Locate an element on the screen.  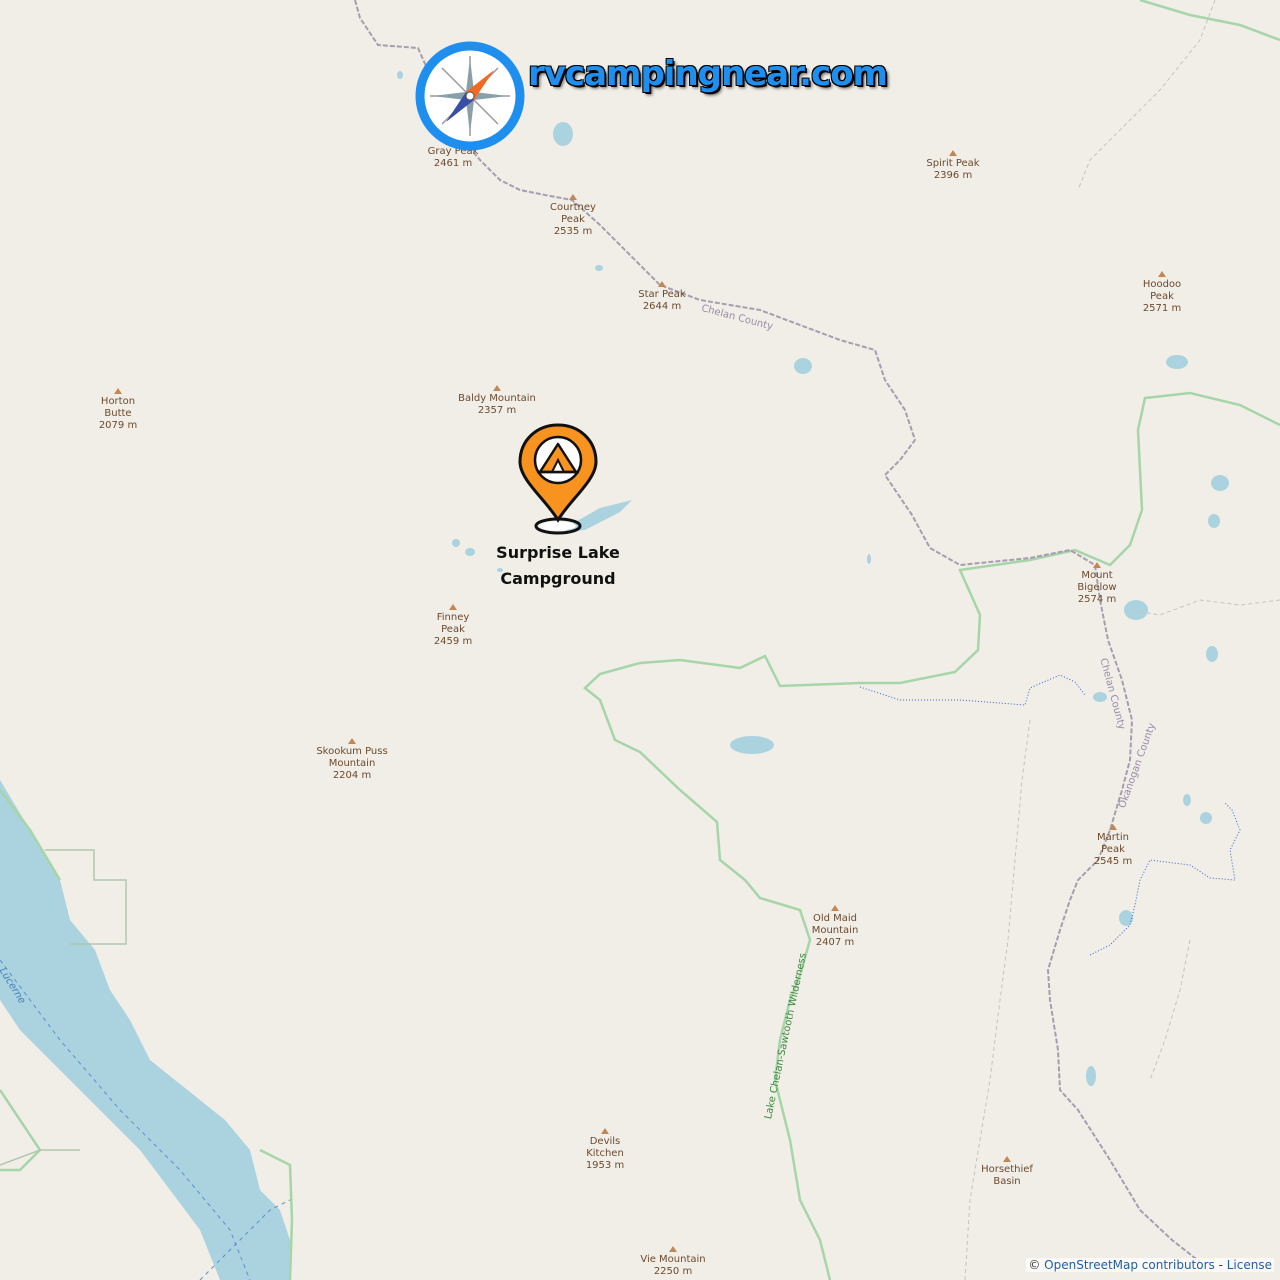
peak-skookum: Skookum Puss Mountain 2204 m is located at coordinates (352, 760).